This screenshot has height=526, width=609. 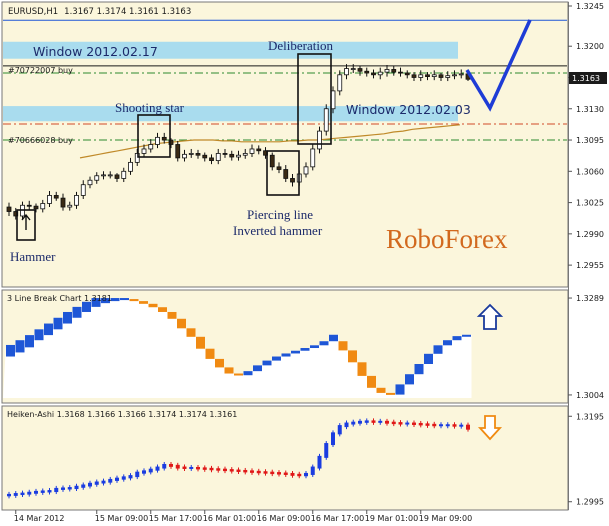 What do you see at coordinates (40, 70) in the screenshot?
I see `buy-level-1-label: #70722007 buy` at bounding box center [40, 70].